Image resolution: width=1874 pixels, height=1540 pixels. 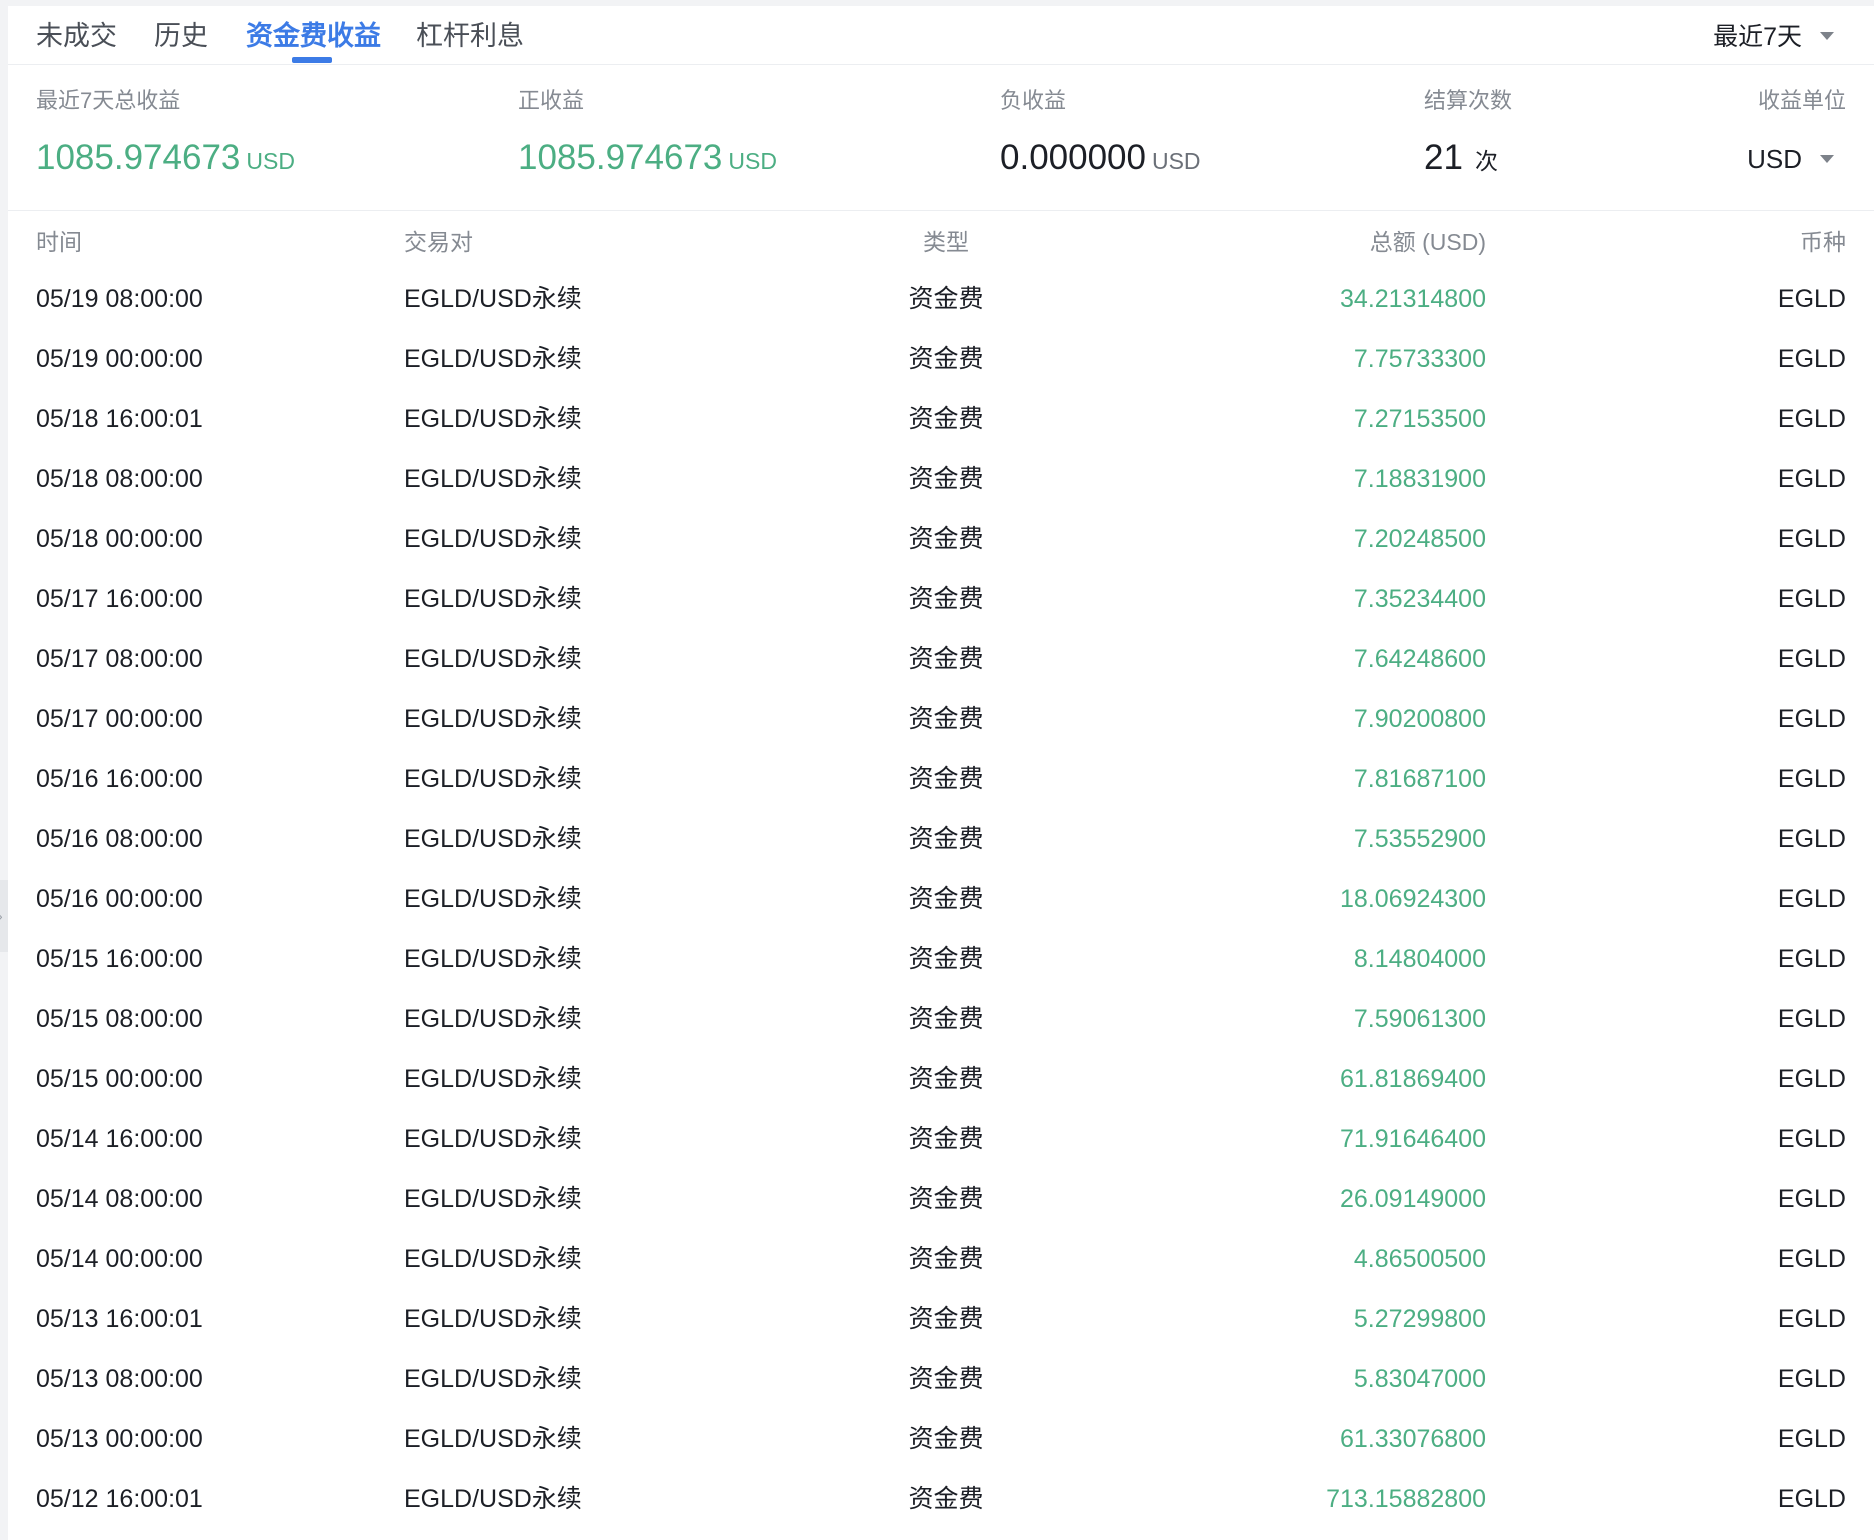 I want to click on cell-amount: 61.33076800, so click(x=1413, y=1439).